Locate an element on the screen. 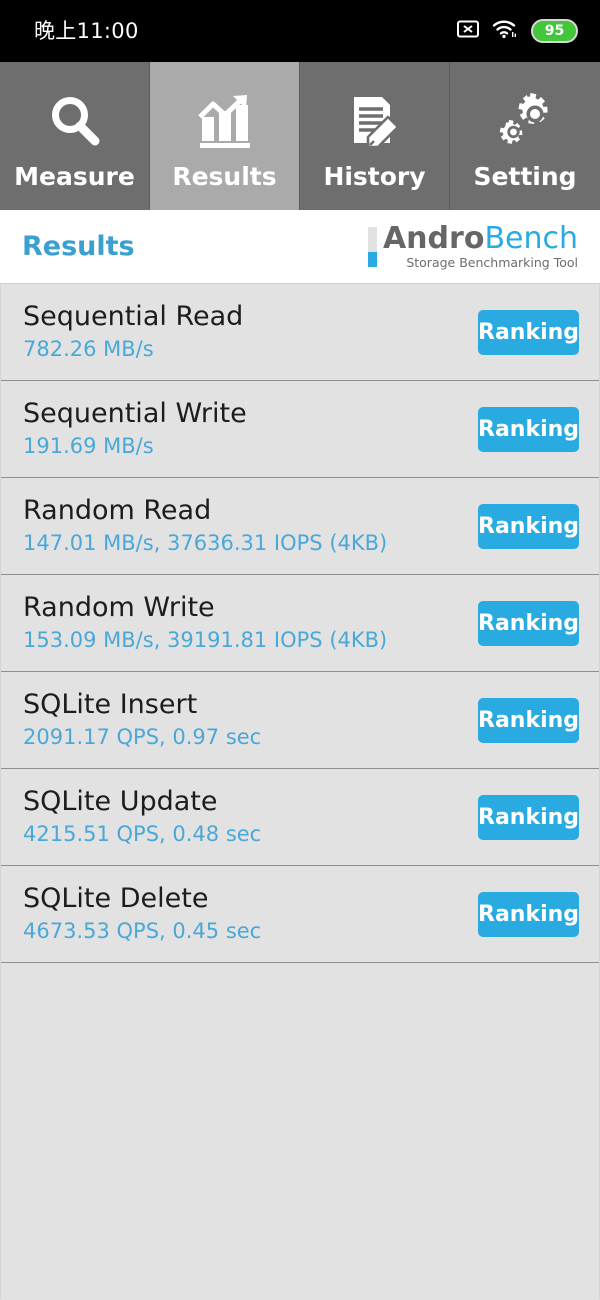 This screenshot has height=1300, width=600. logo-tagline: Storage Benchmarking Tool is located at coordinates (492, 263).